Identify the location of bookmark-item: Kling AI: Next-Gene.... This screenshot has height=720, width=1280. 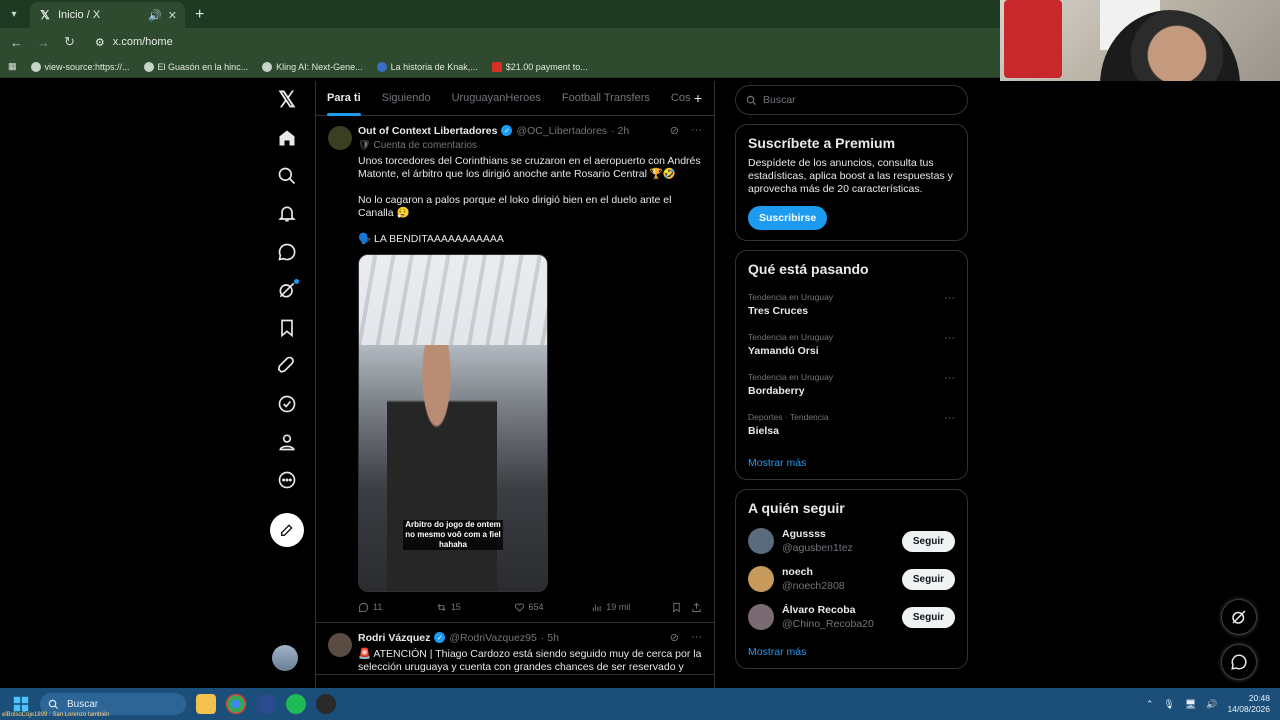
(312, 66).